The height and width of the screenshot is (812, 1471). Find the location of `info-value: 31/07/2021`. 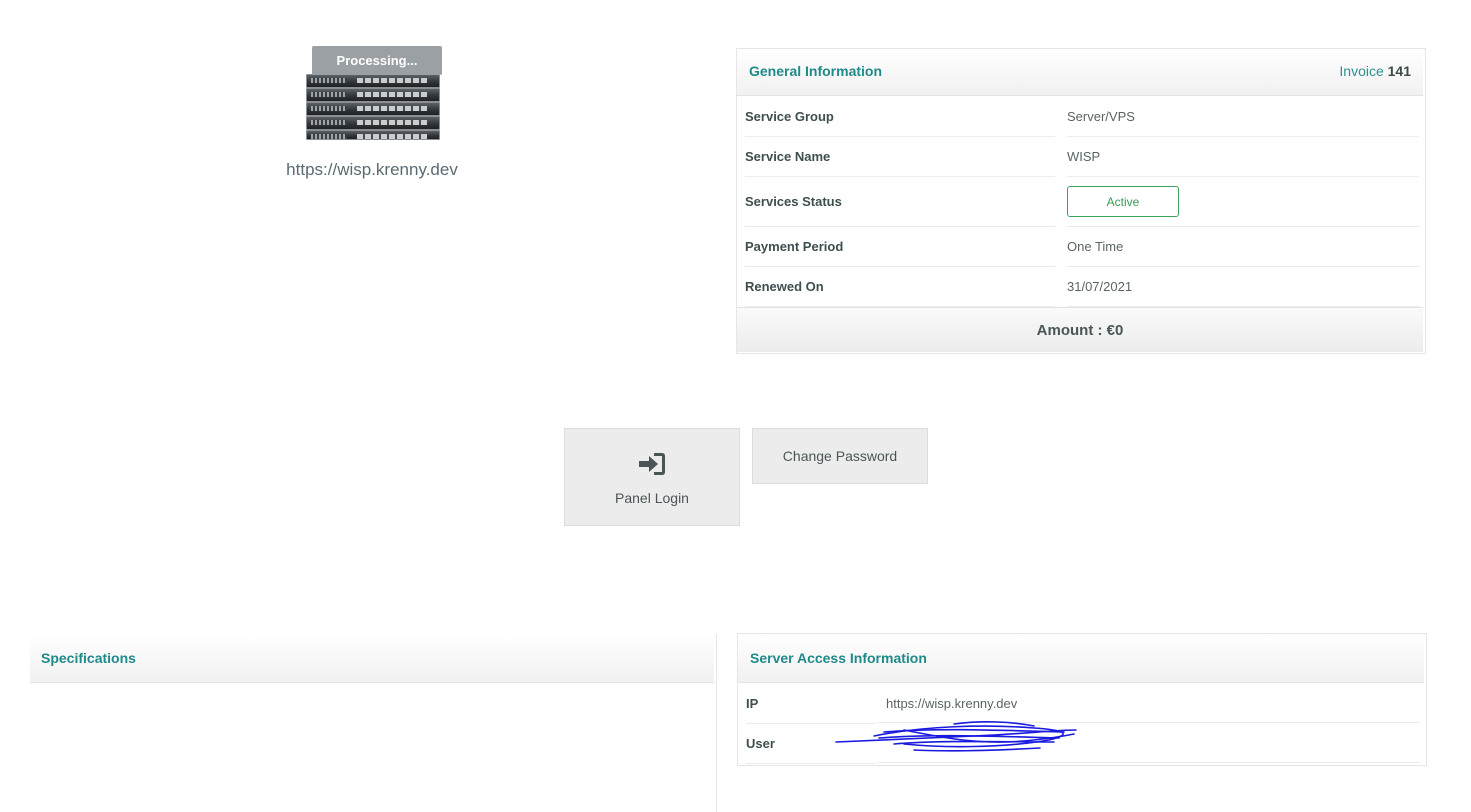

info-value: 31/07/2021 is located at coordinates (1243, 287).